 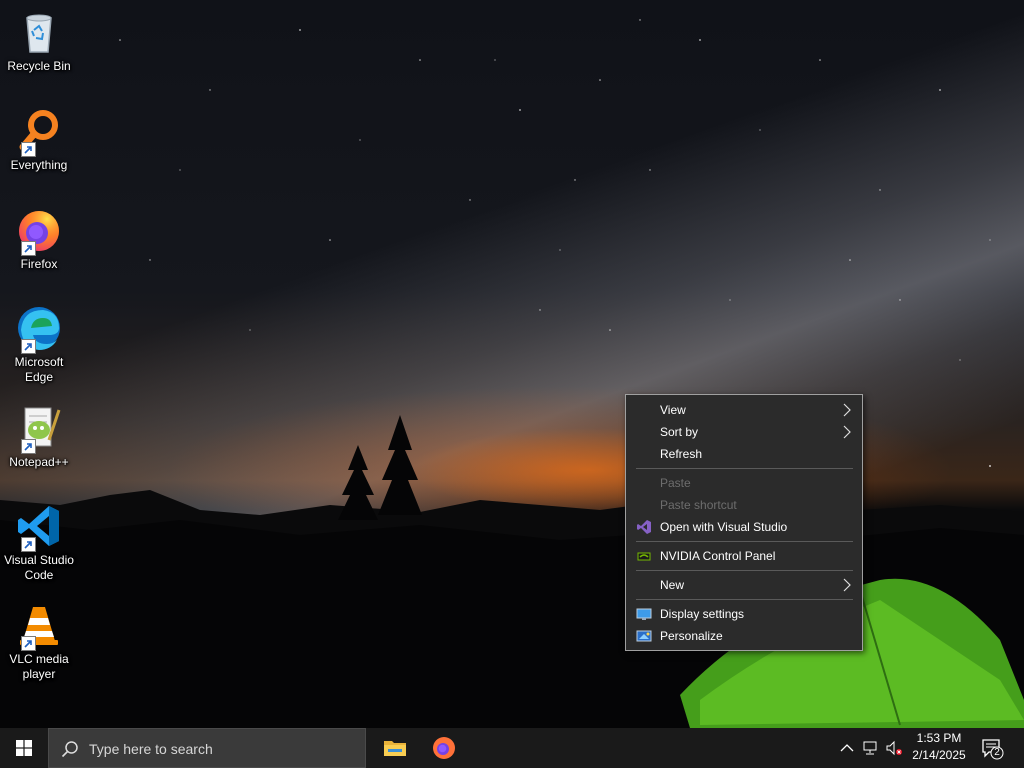 I want to click on desktop-icon-everything: Everything, so click(x=39, y=140).